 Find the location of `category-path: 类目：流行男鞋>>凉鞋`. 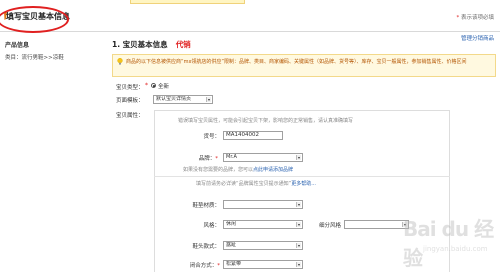

category-path: 类目：流行男鞋>>凉鞋 is located at coordinates (34, 58).